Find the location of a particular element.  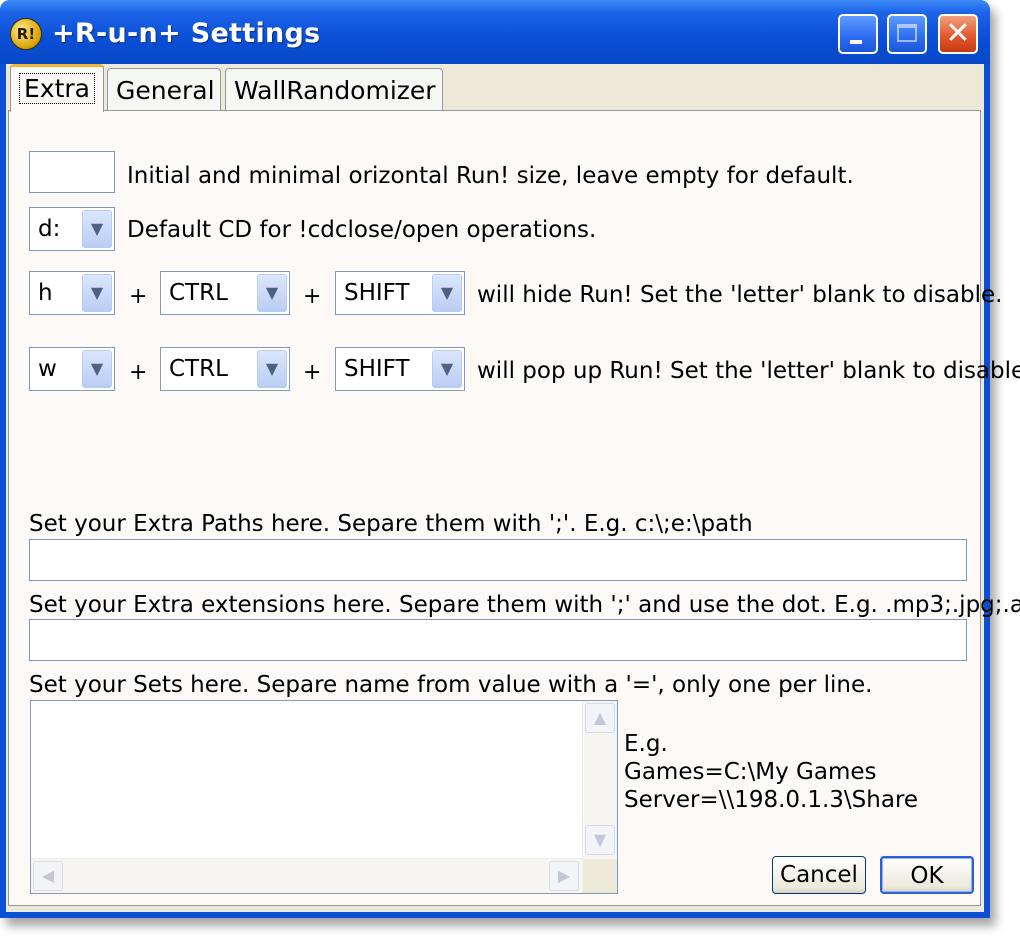

hide-mod2-select: SHIFT ▼ is located at coordinates (400, 293).